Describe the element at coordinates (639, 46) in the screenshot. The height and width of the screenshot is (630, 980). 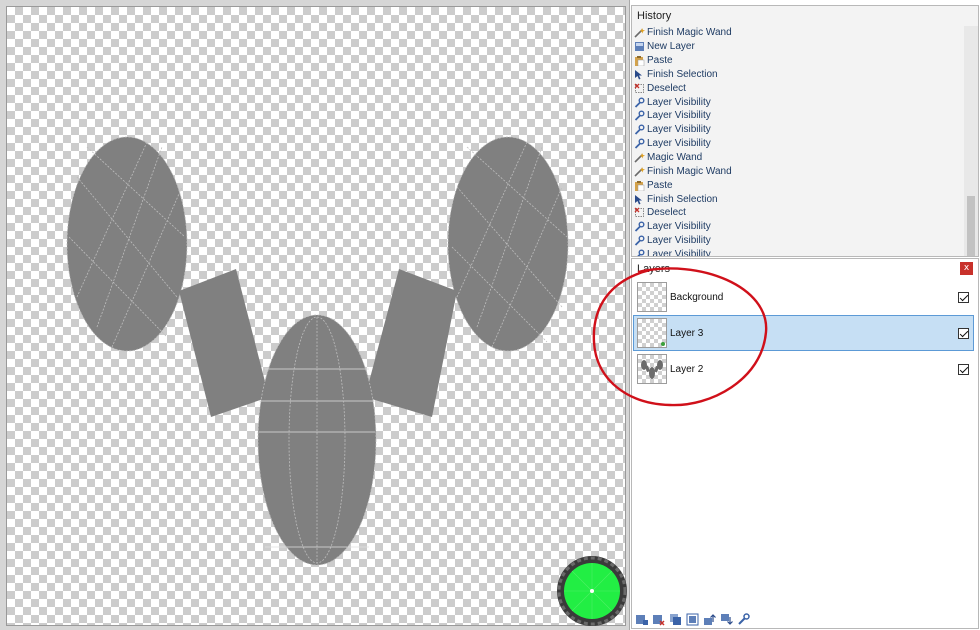
I see `new-layer-icon` at that location.